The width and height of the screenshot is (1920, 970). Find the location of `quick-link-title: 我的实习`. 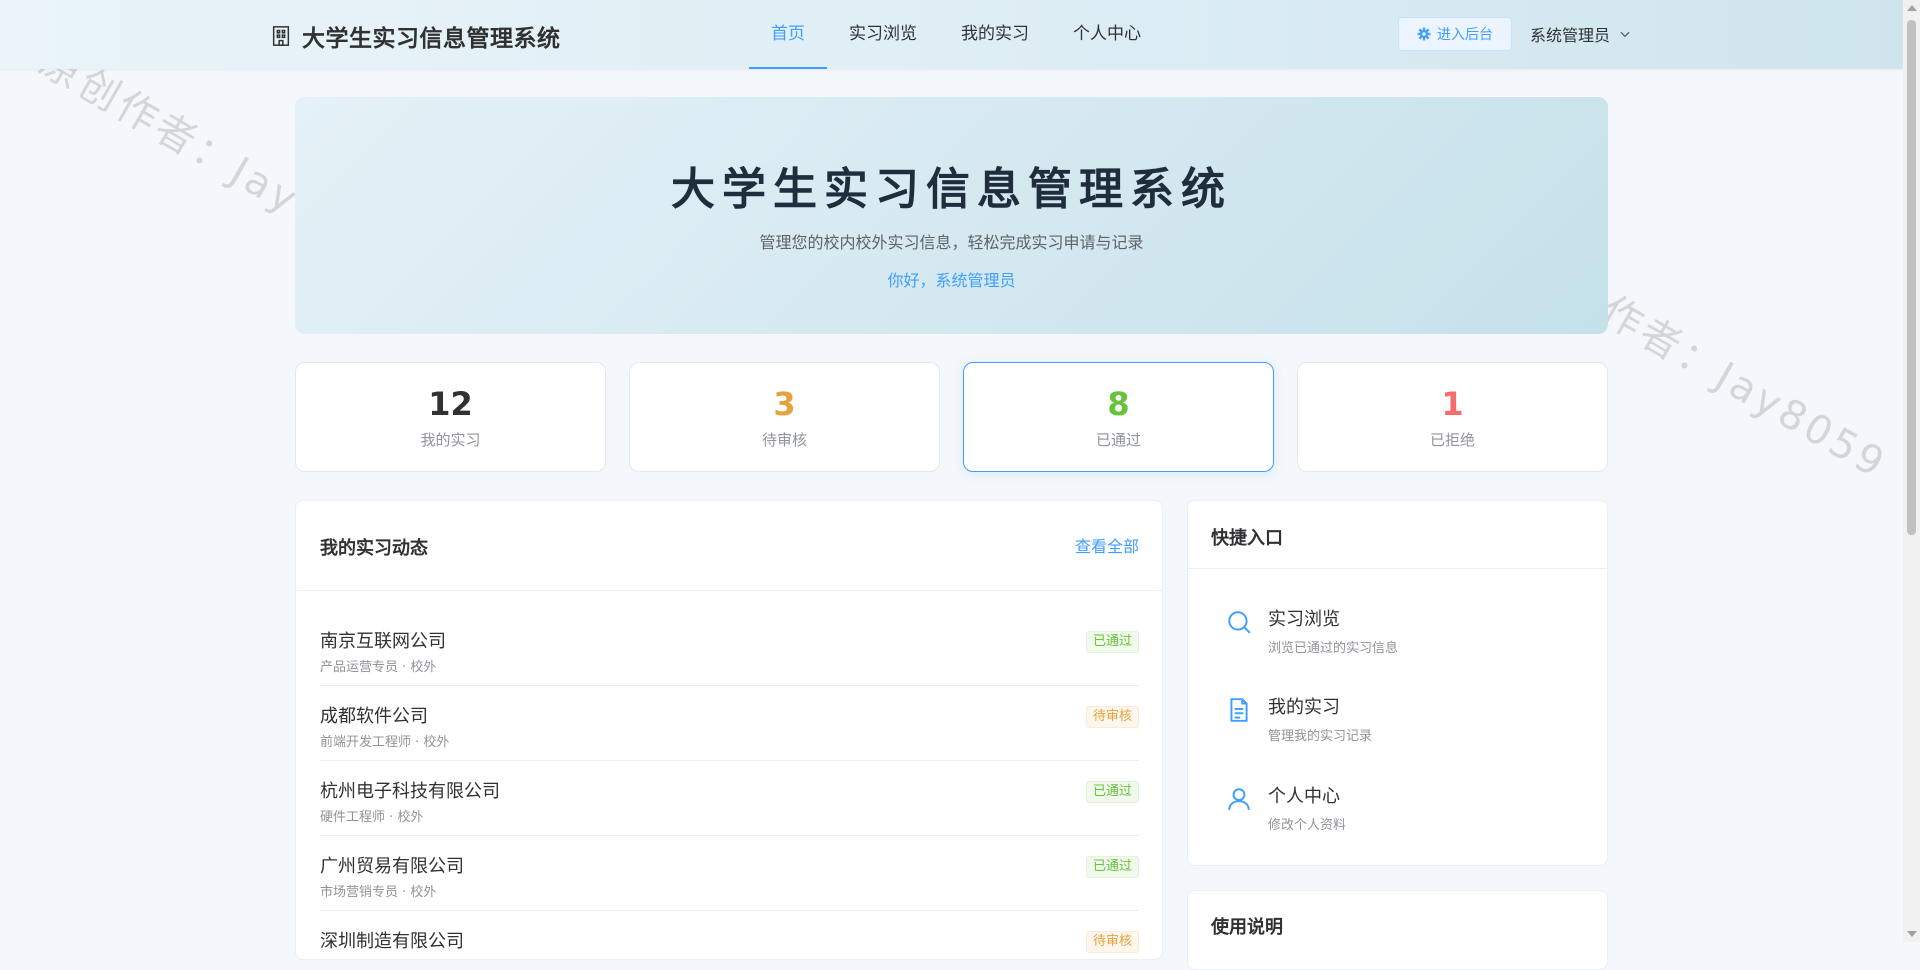

quick-link-title: 我的实习 is located at coordinates (1304, 707).